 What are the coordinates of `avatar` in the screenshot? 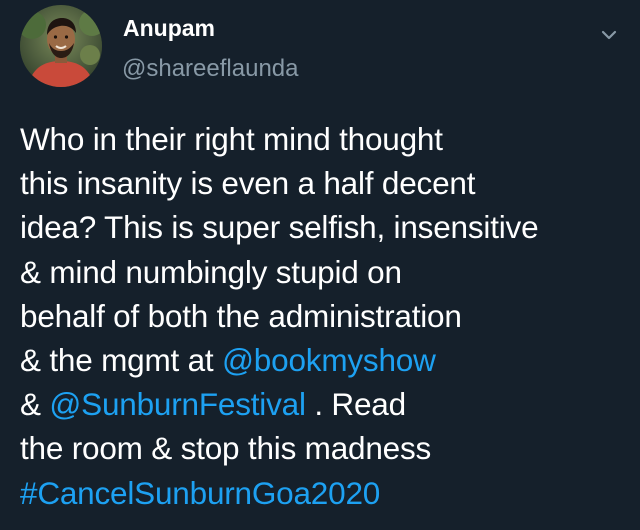 It's located at (61, 46).